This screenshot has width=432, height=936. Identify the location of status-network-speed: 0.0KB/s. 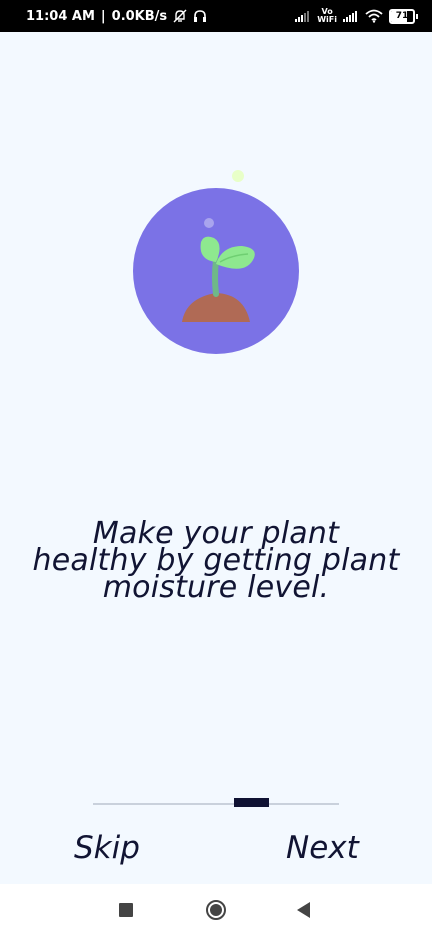
(139, 16).